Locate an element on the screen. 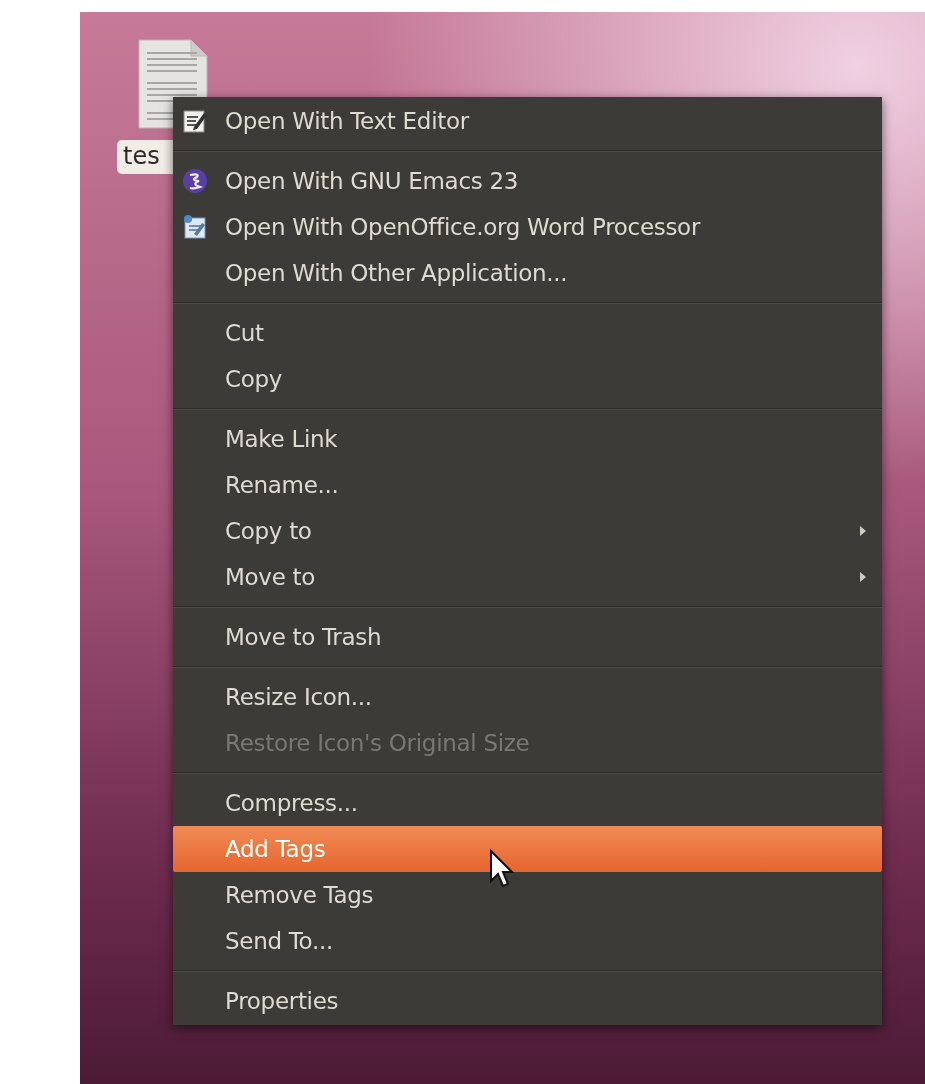 The image size is (925, 1084). word-processor-icon is located at coordinates (195, 227).